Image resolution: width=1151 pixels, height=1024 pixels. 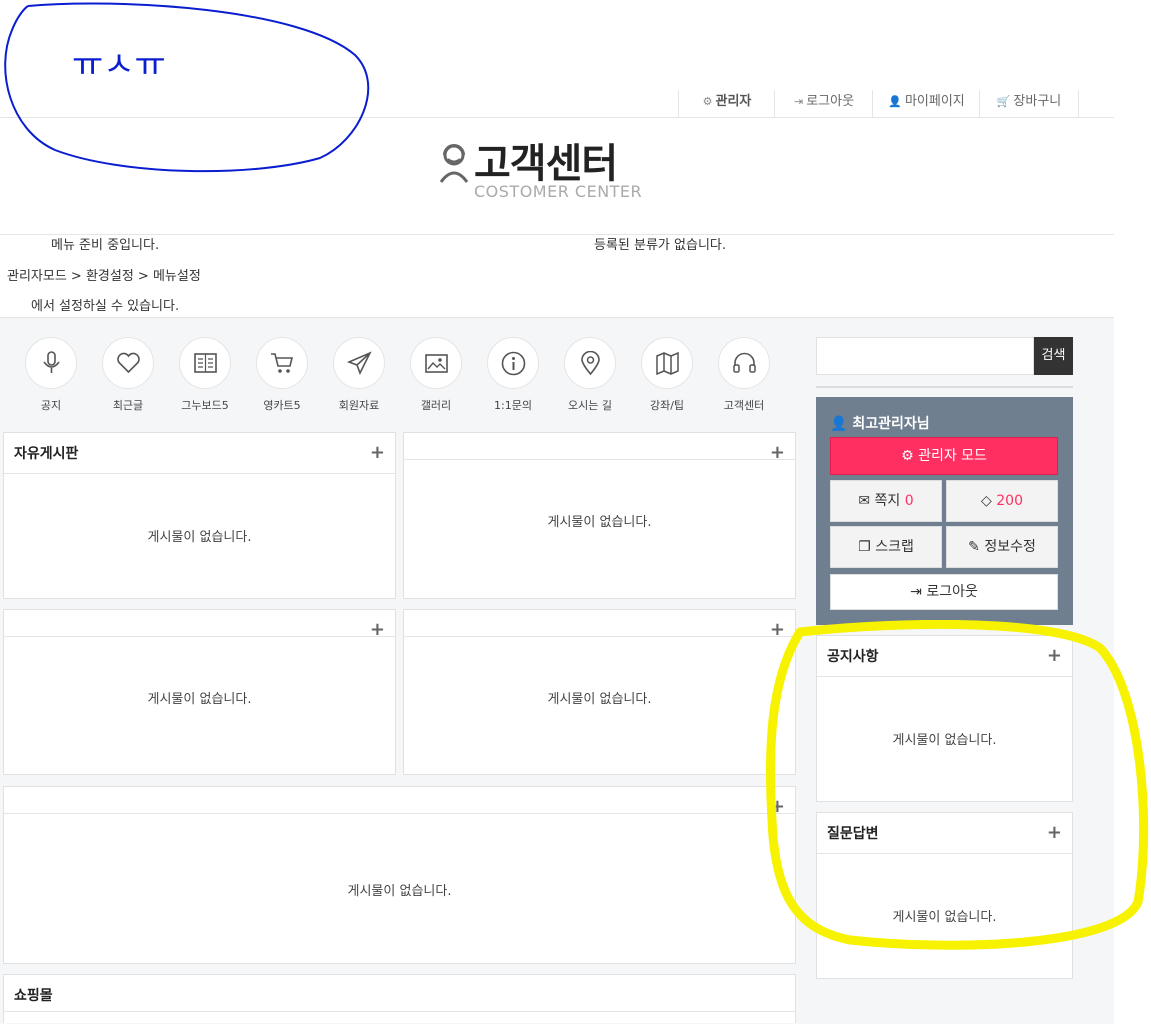 What do you see at coordinates (1029, 104) in the screenshot?
I see `cart-link: 🛒 장바구니` at bounding box center [1029, 104].